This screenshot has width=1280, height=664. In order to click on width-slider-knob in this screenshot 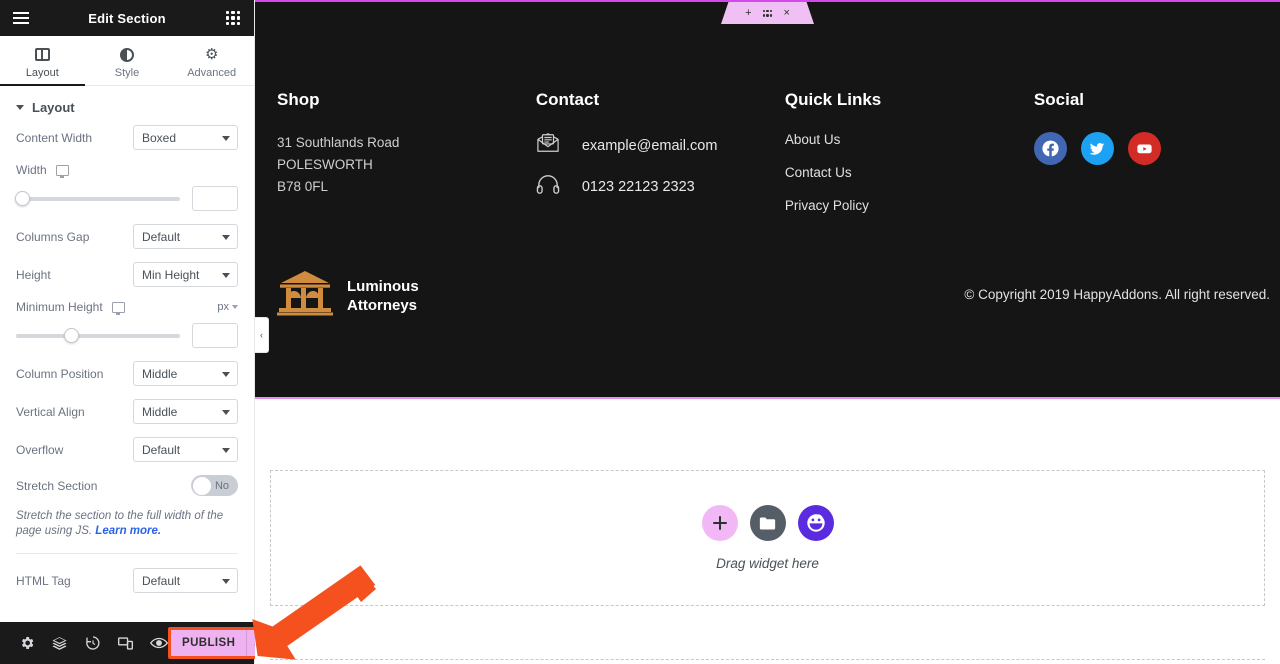, I will do `click(22, 198)`.